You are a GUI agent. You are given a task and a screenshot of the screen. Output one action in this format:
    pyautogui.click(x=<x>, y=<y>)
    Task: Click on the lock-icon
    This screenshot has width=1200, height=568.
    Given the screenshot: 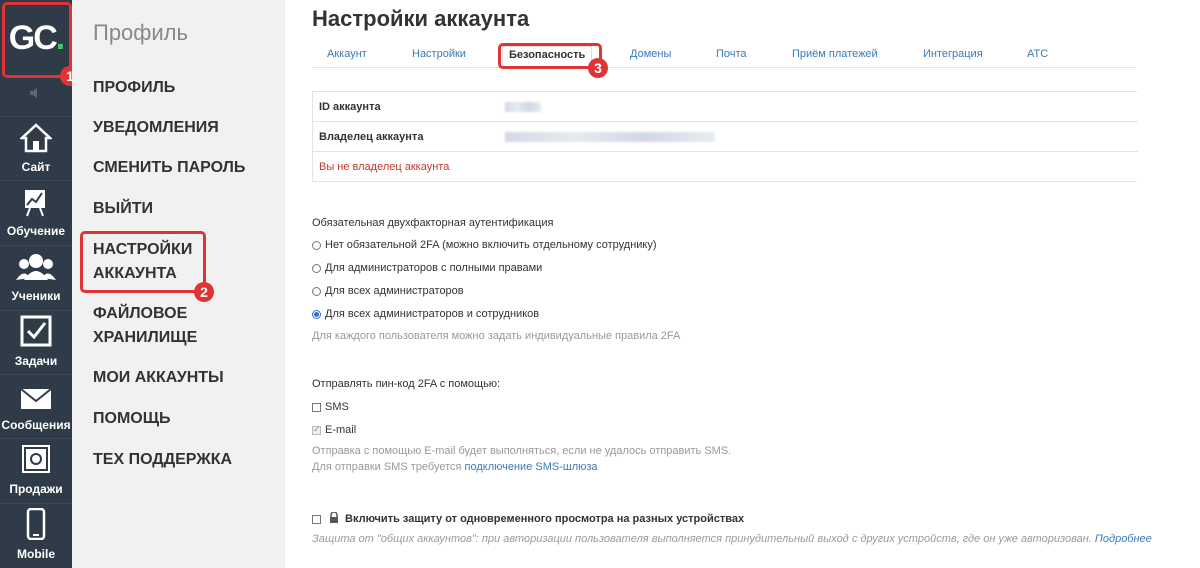 What is the action you would take?
    pyautogui.click(x=334, y=518)
    